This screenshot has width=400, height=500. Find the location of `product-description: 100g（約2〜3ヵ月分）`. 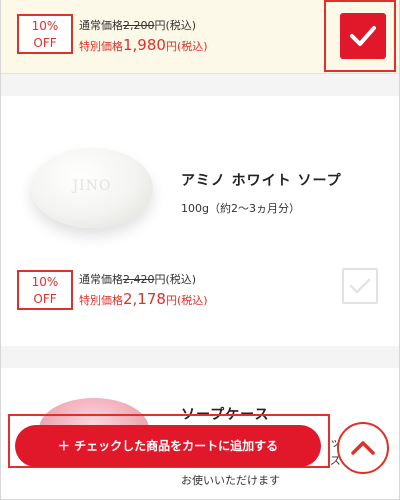

product-description: 100g（約2〜3ヵ月分） is located at coordinates (240, 208).